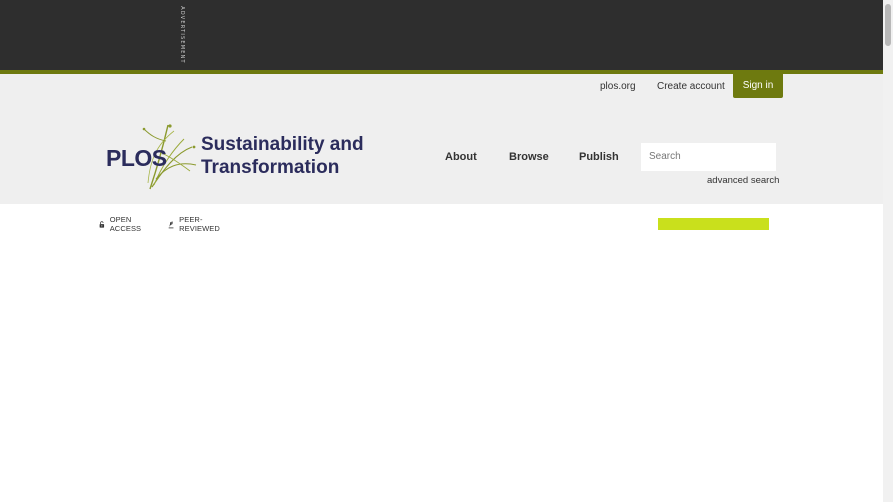 The image size is (893, 502). Describe the element at coordinates (182, 35) in the screenshot. I see `advertisement-label: ADVERTISEMENT` at that location.